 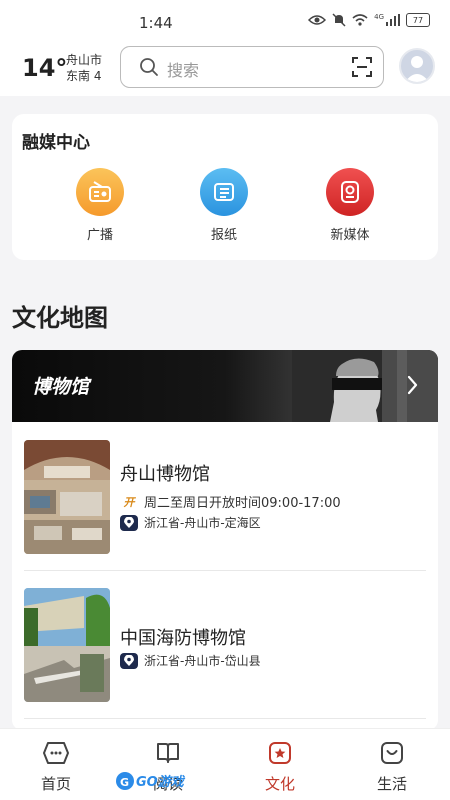 What do you see at coordinates (183, 638) in the screenshot?
I see `museum-name: 中国海防博物馆` at bounding box center [183, 638].